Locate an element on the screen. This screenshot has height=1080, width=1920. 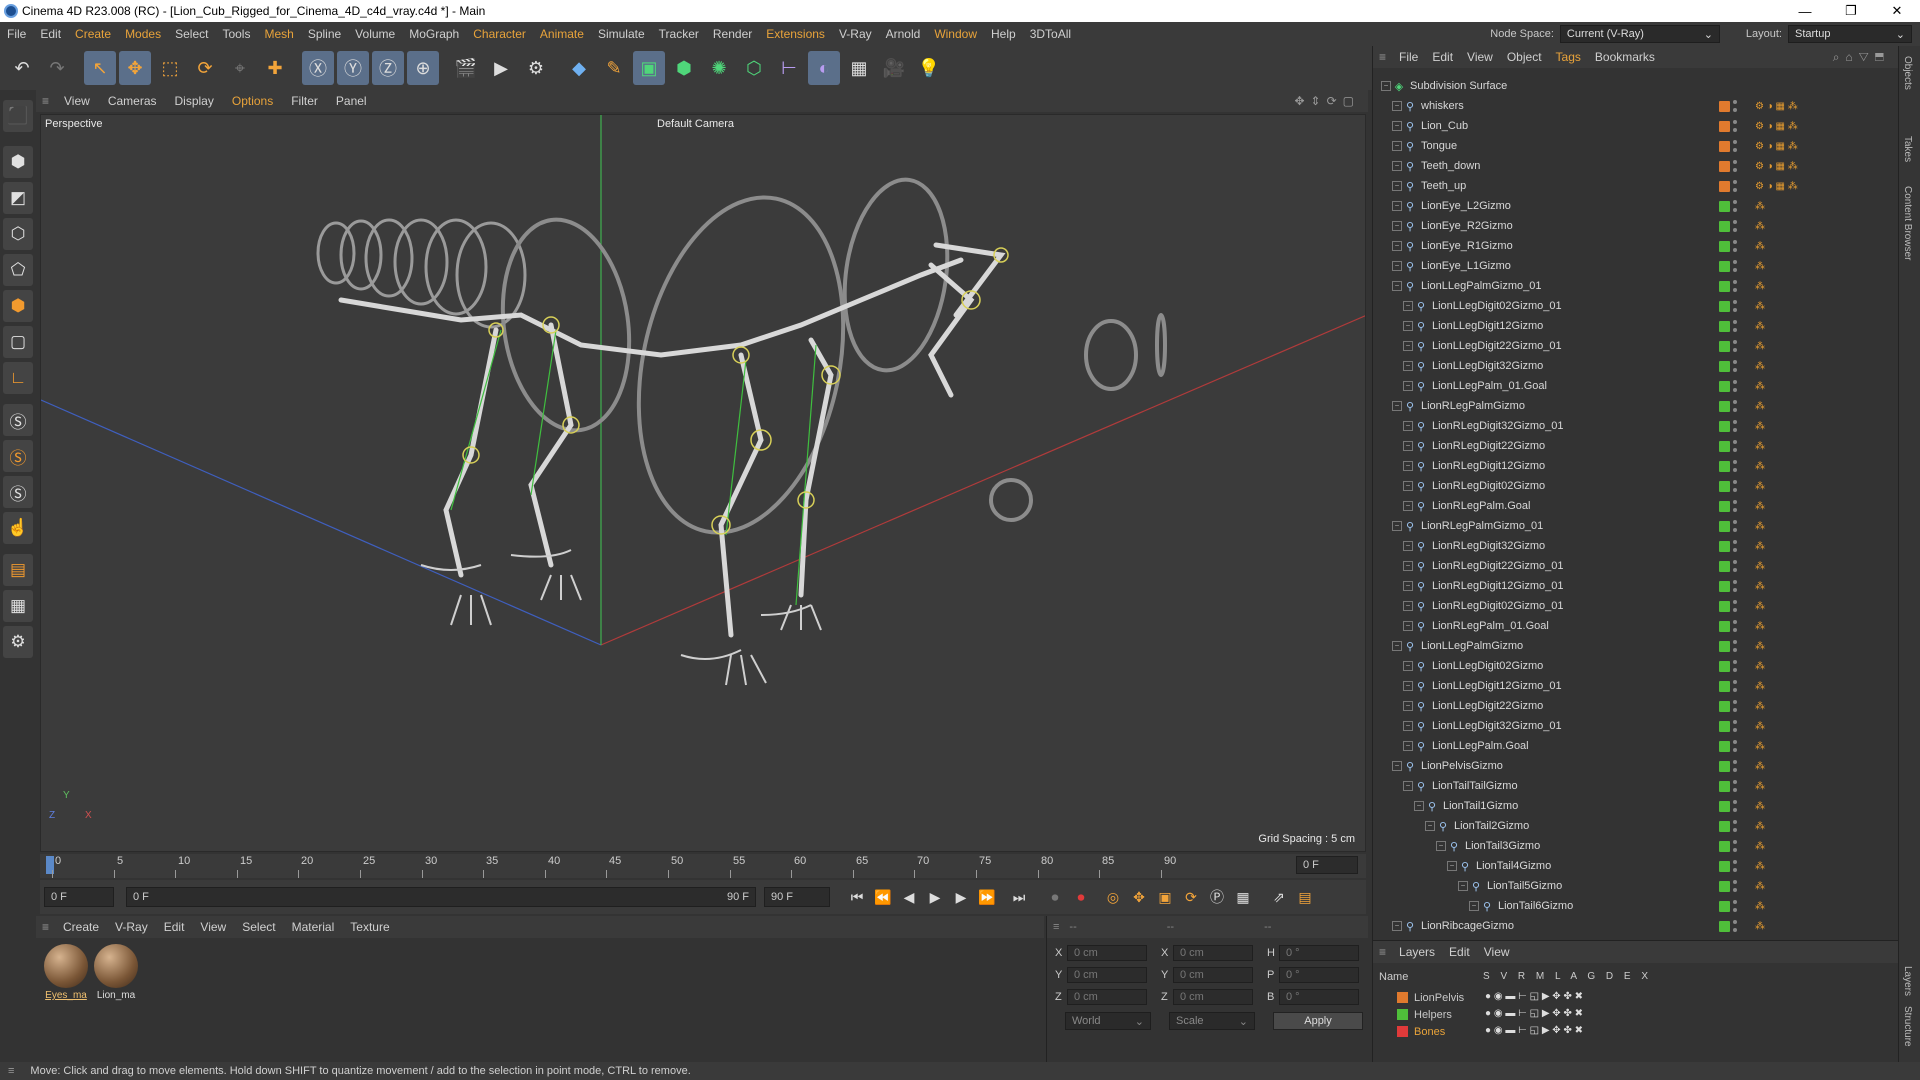
select-tool-icon: ↖ is located at coordinates (100, 68).